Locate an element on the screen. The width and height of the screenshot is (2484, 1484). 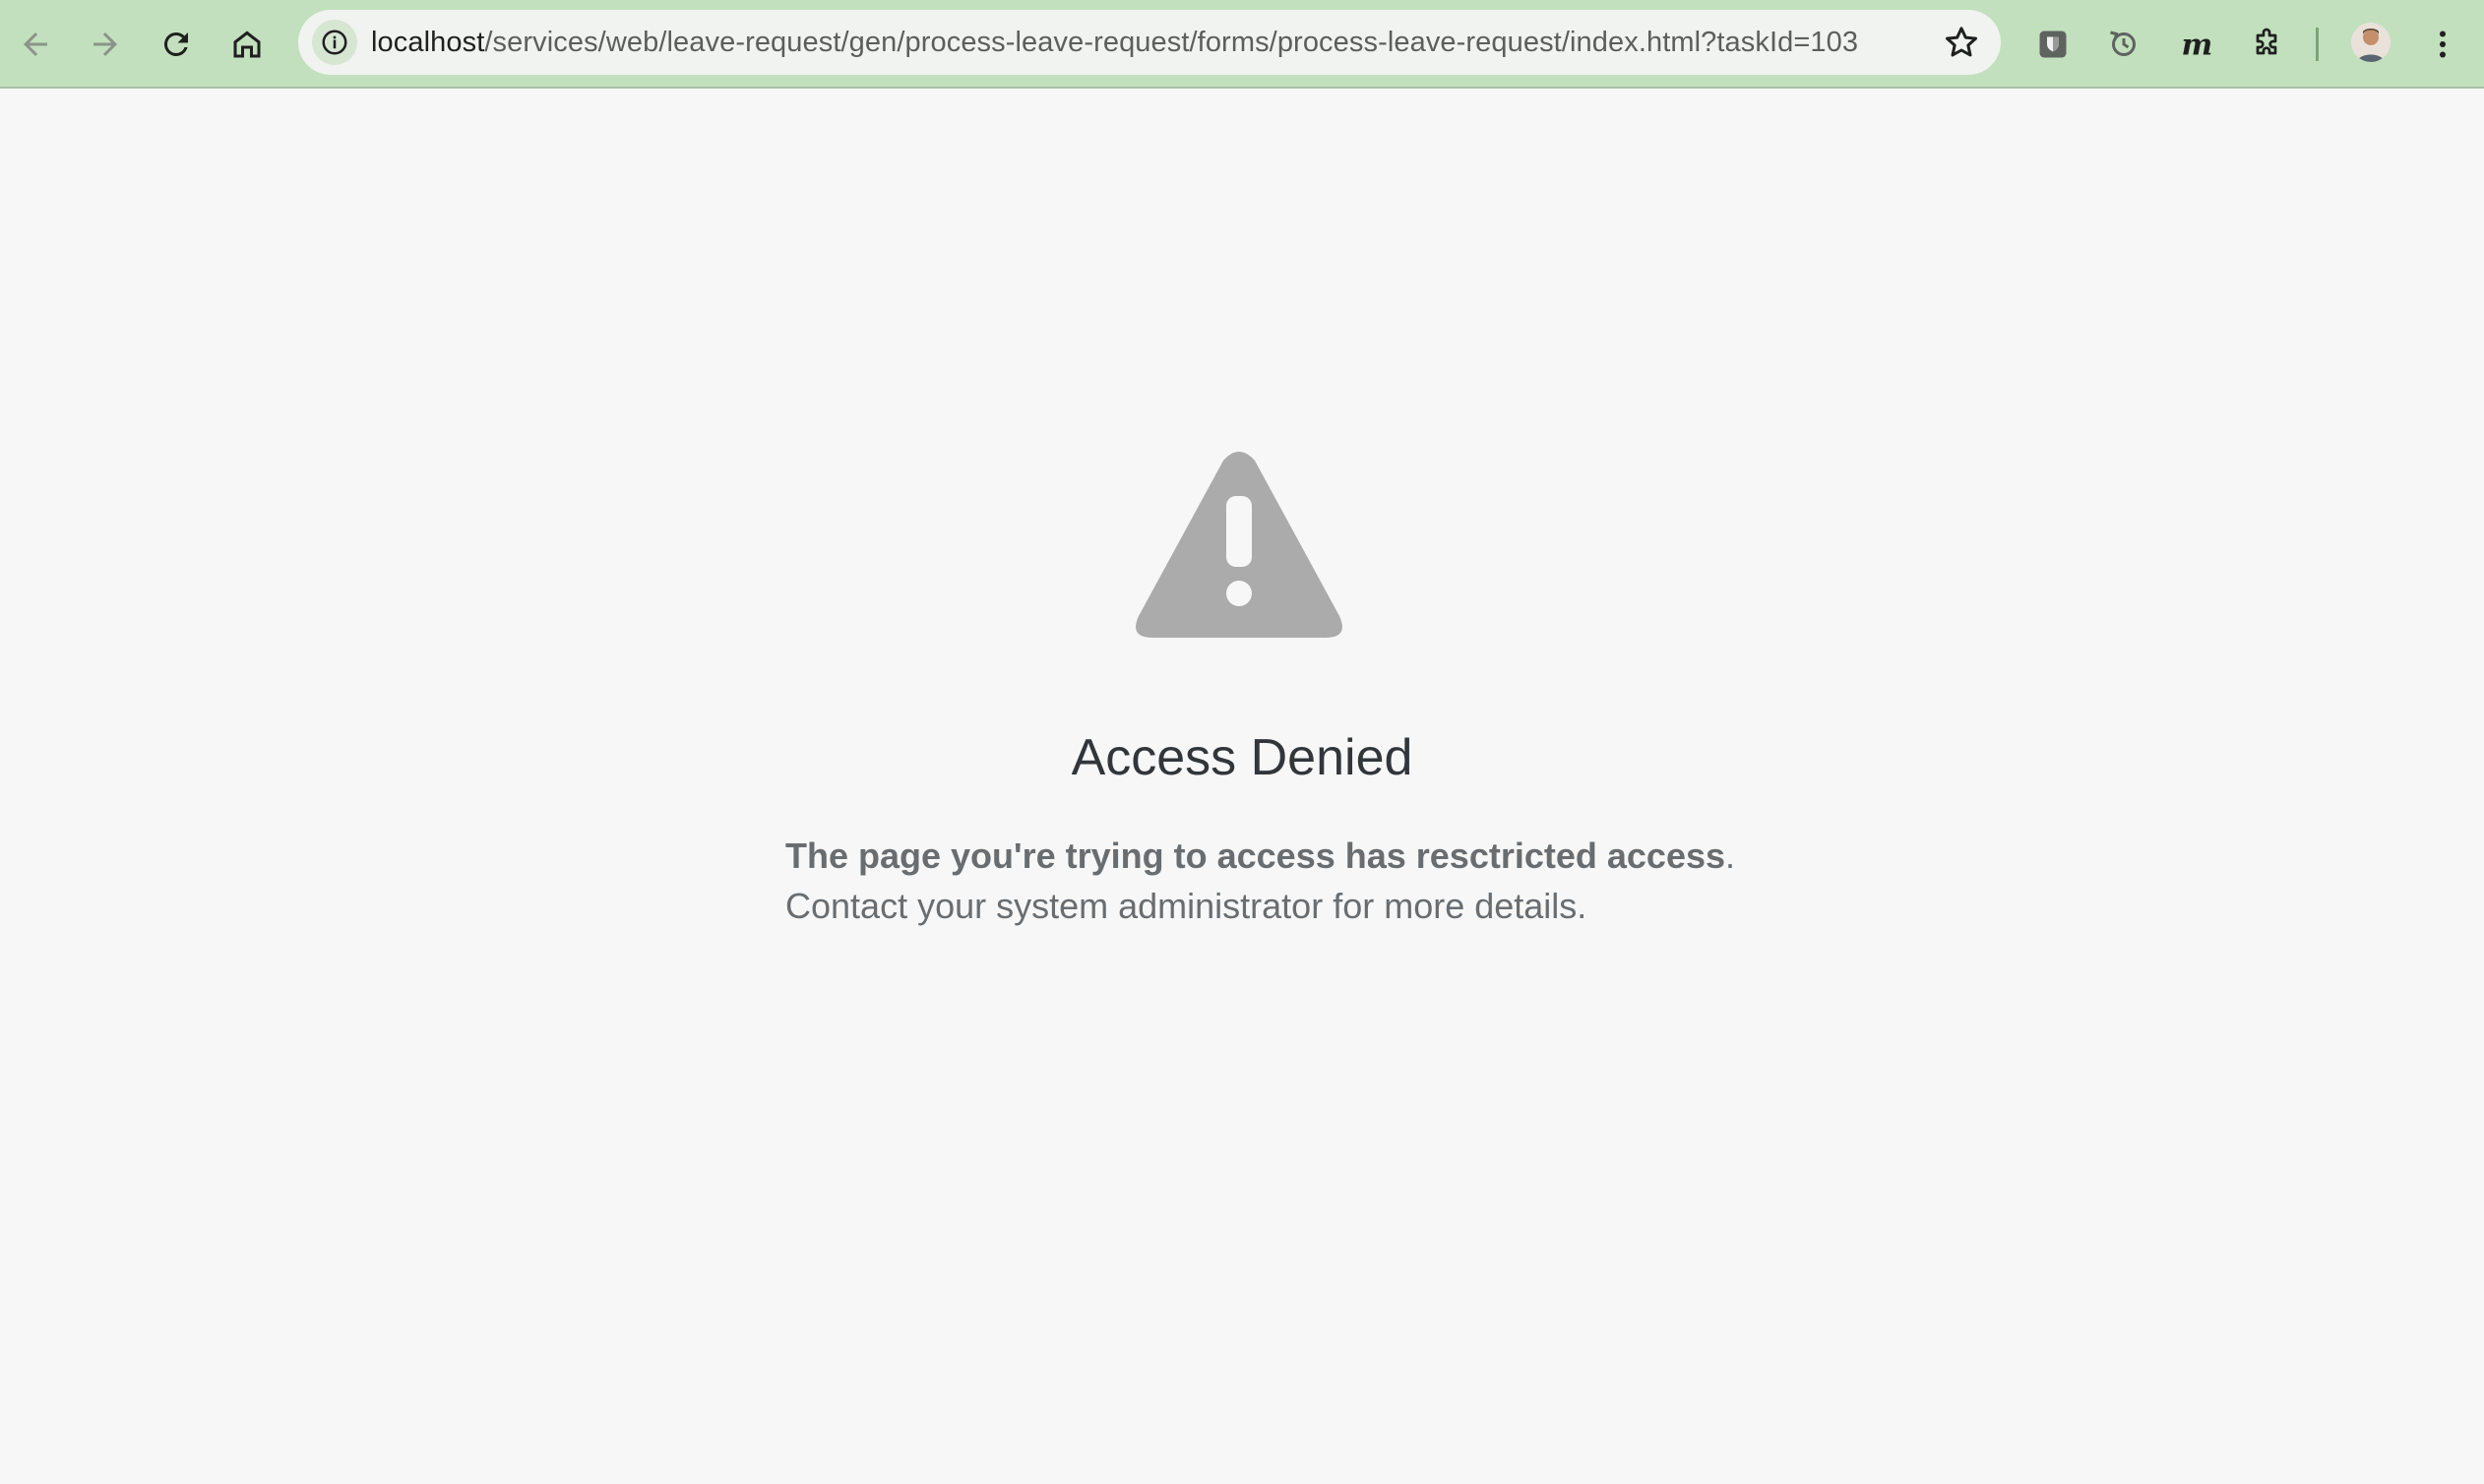
extensions-button is located at coordinates (2267, 45).